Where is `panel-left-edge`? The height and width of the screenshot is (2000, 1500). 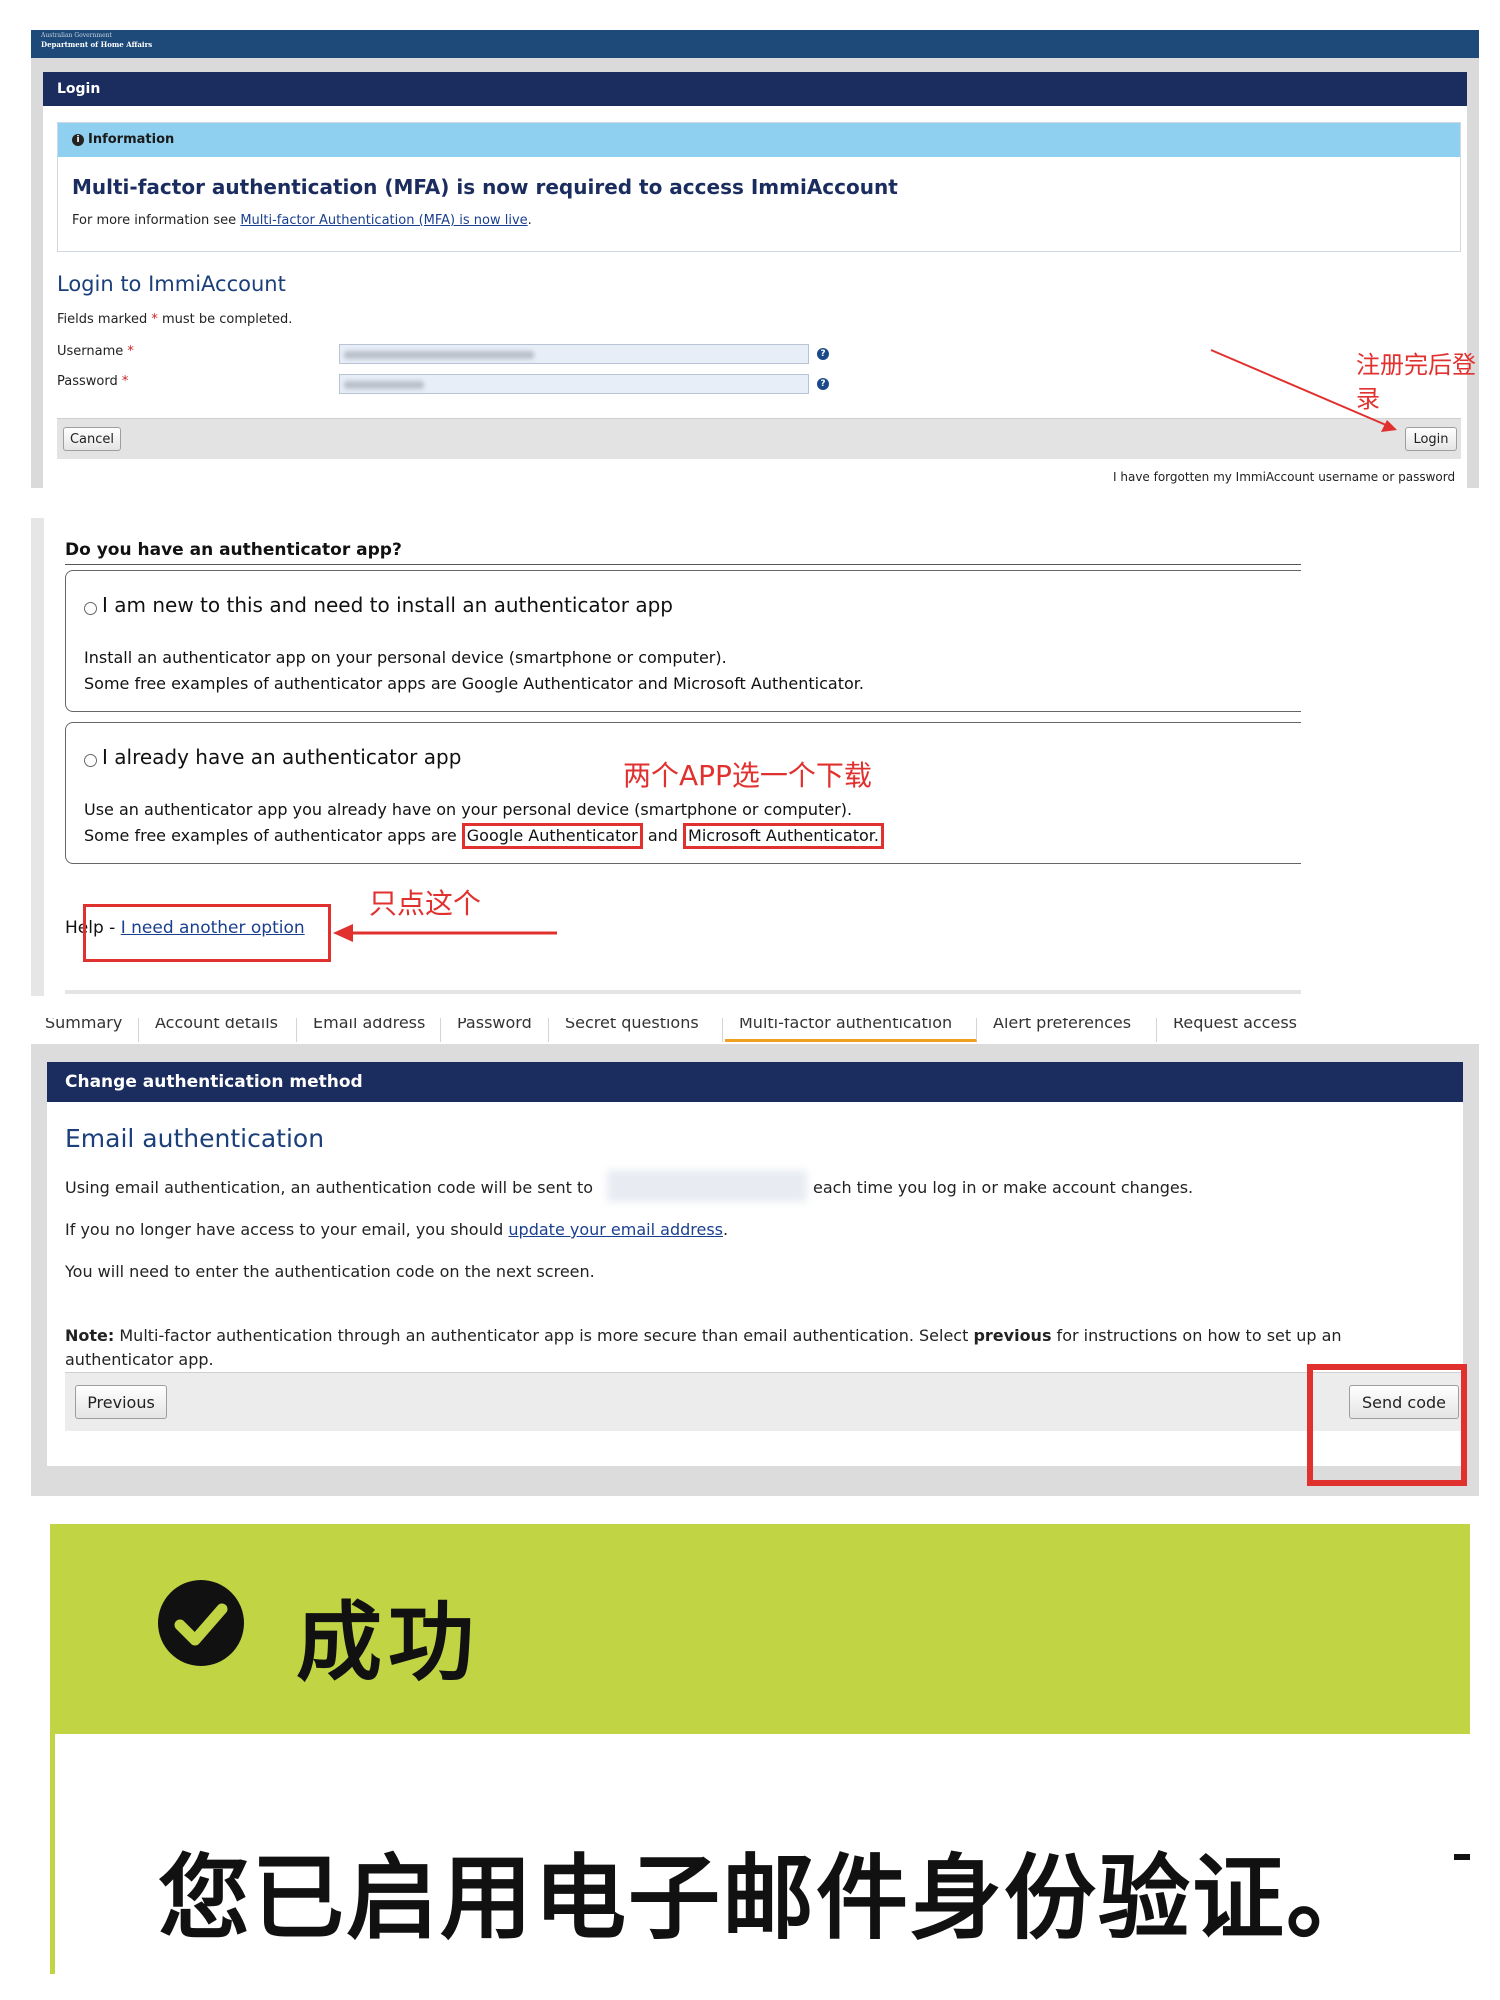 panel-left-edge is located at coordinates (37, 757).